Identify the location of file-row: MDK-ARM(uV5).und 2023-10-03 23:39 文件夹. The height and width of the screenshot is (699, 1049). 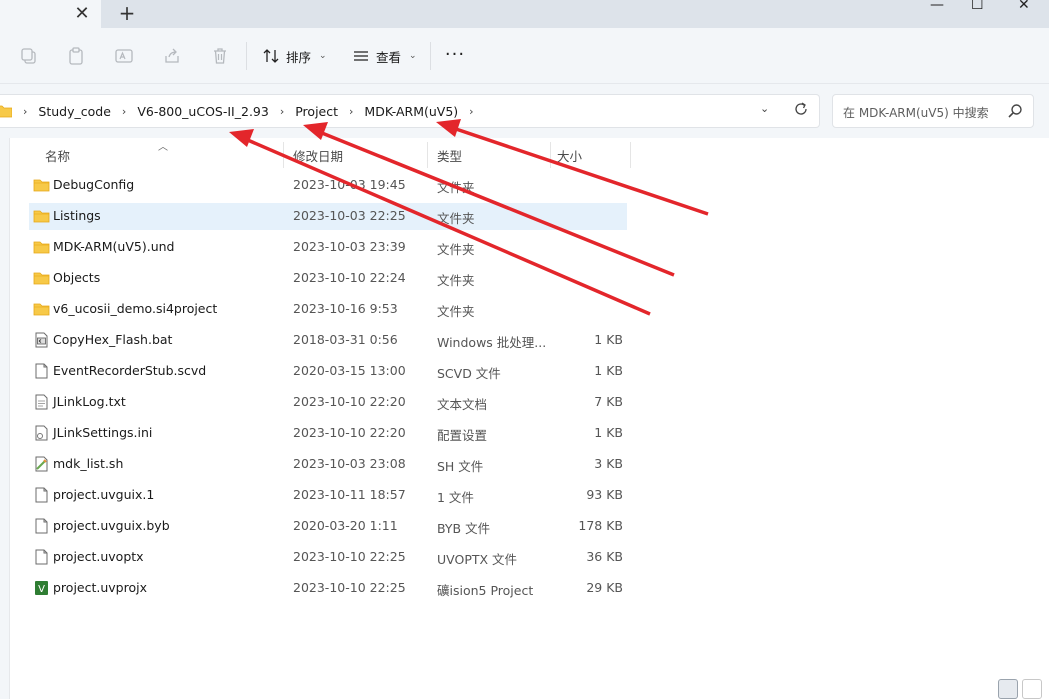
(328, 247).